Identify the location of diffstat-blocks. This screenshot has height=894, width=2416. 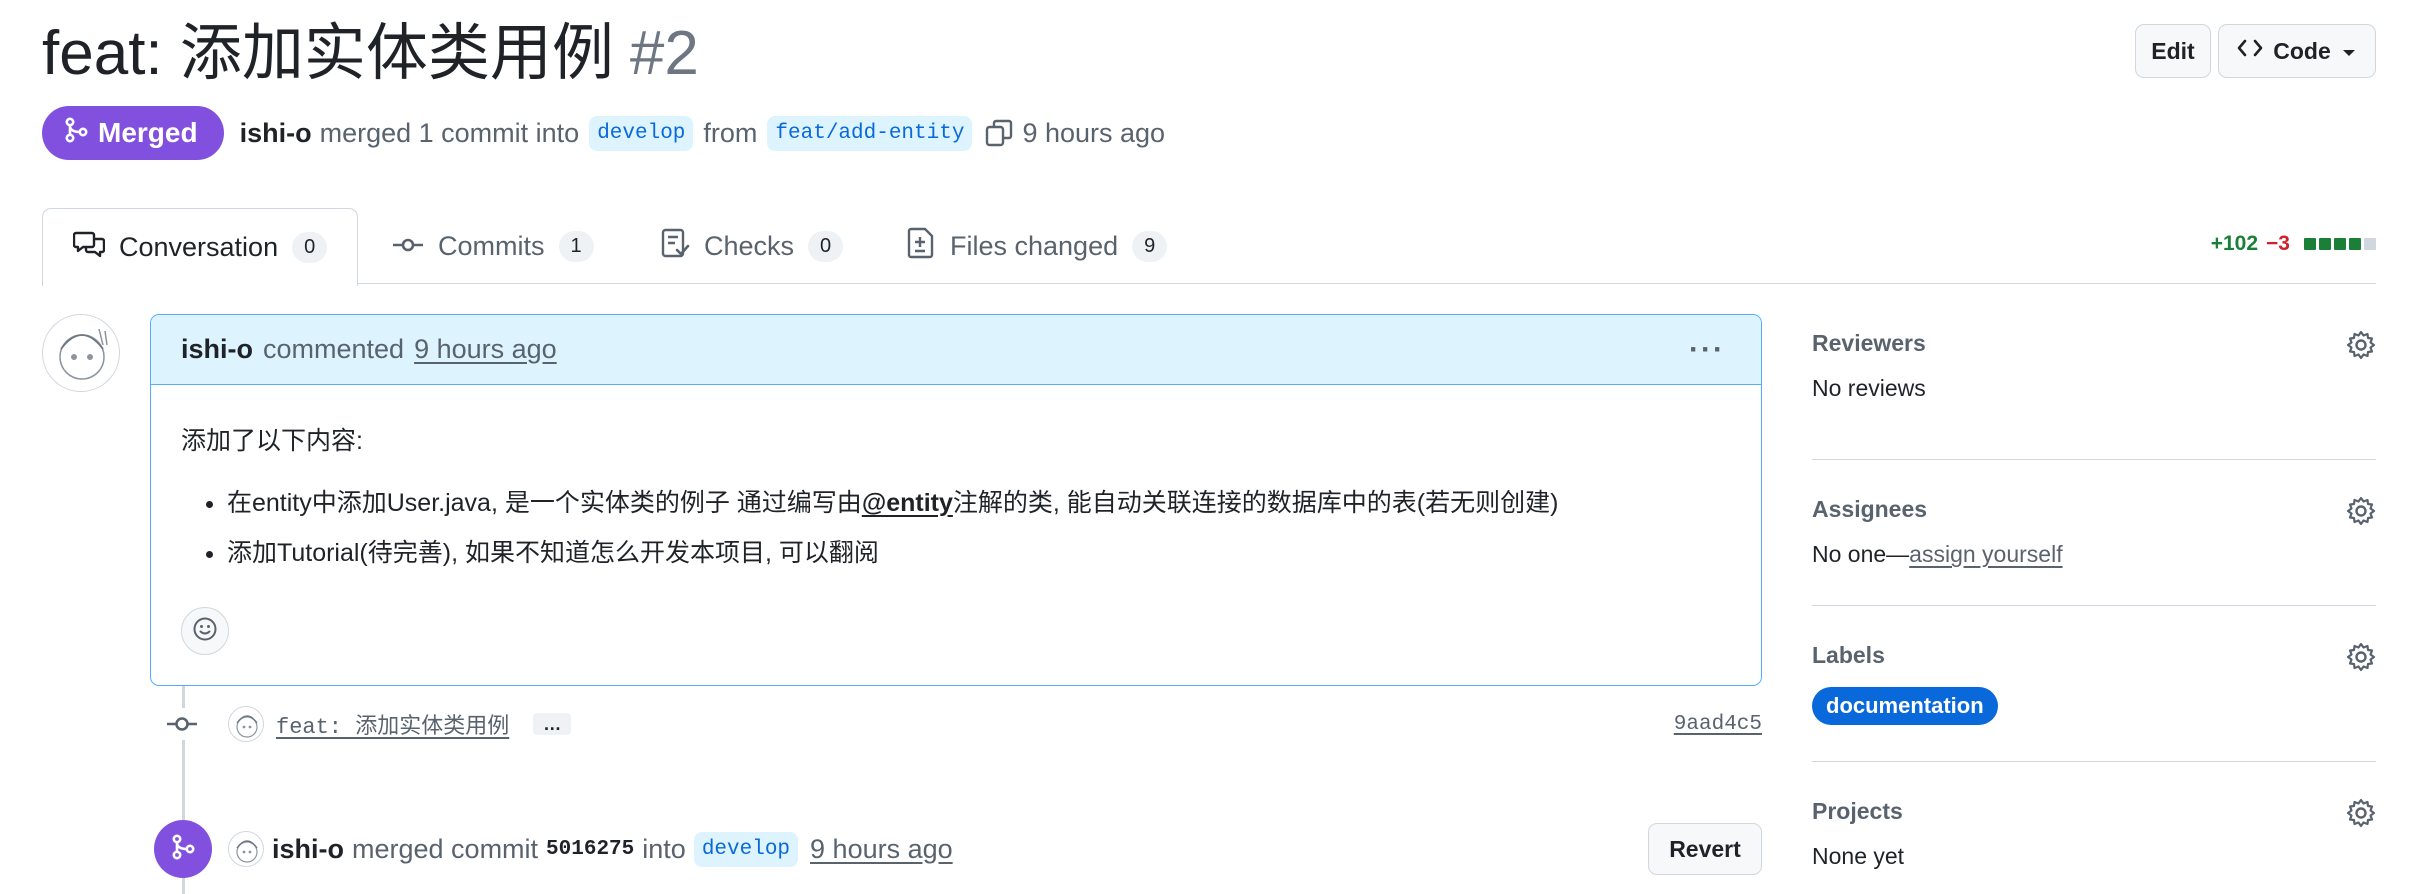
(2340, 244).